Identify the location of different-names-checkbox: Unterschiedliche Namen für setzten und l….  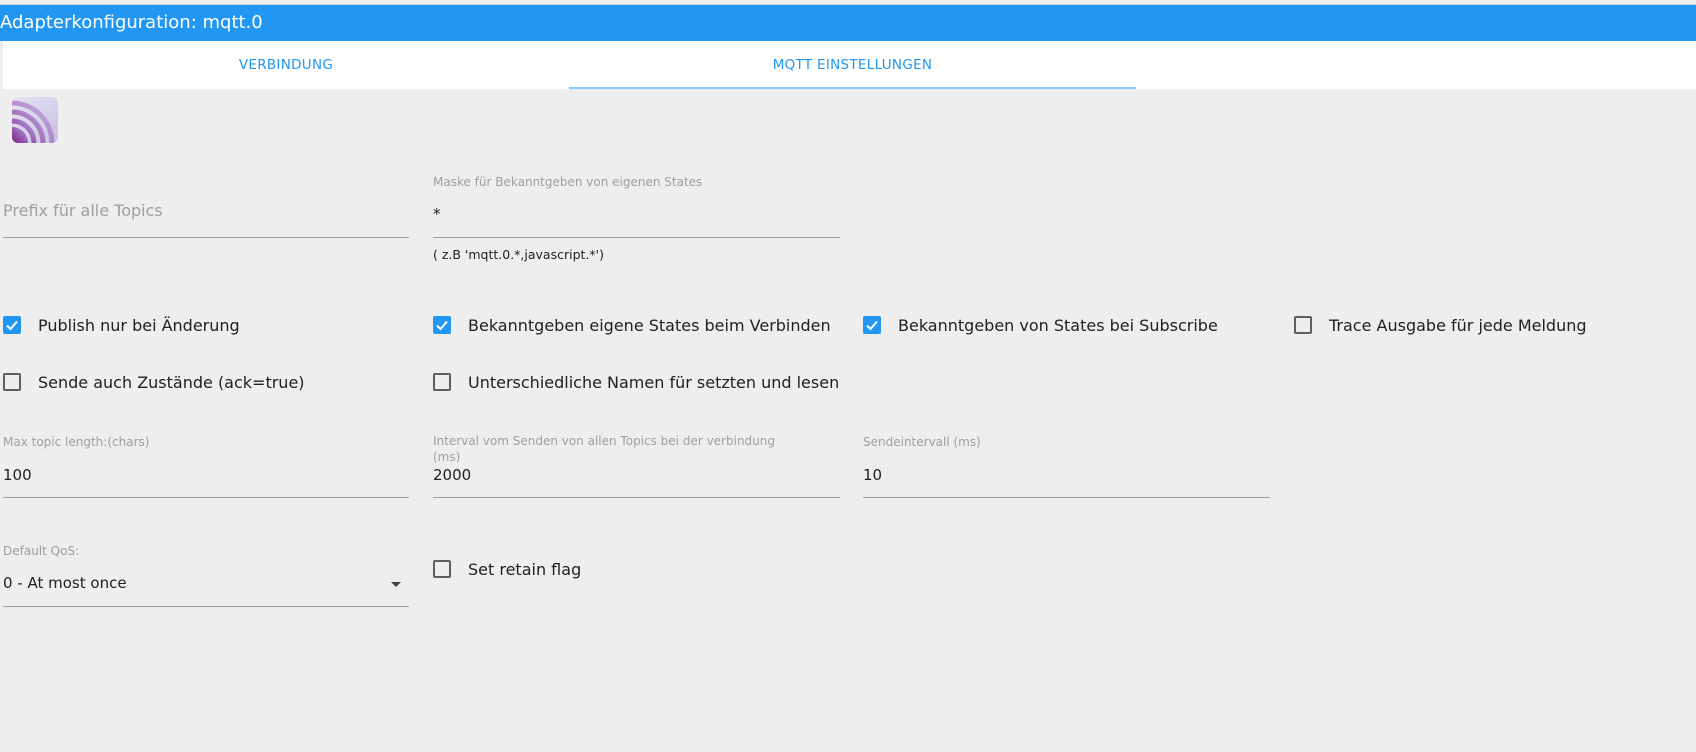
(636, 382).